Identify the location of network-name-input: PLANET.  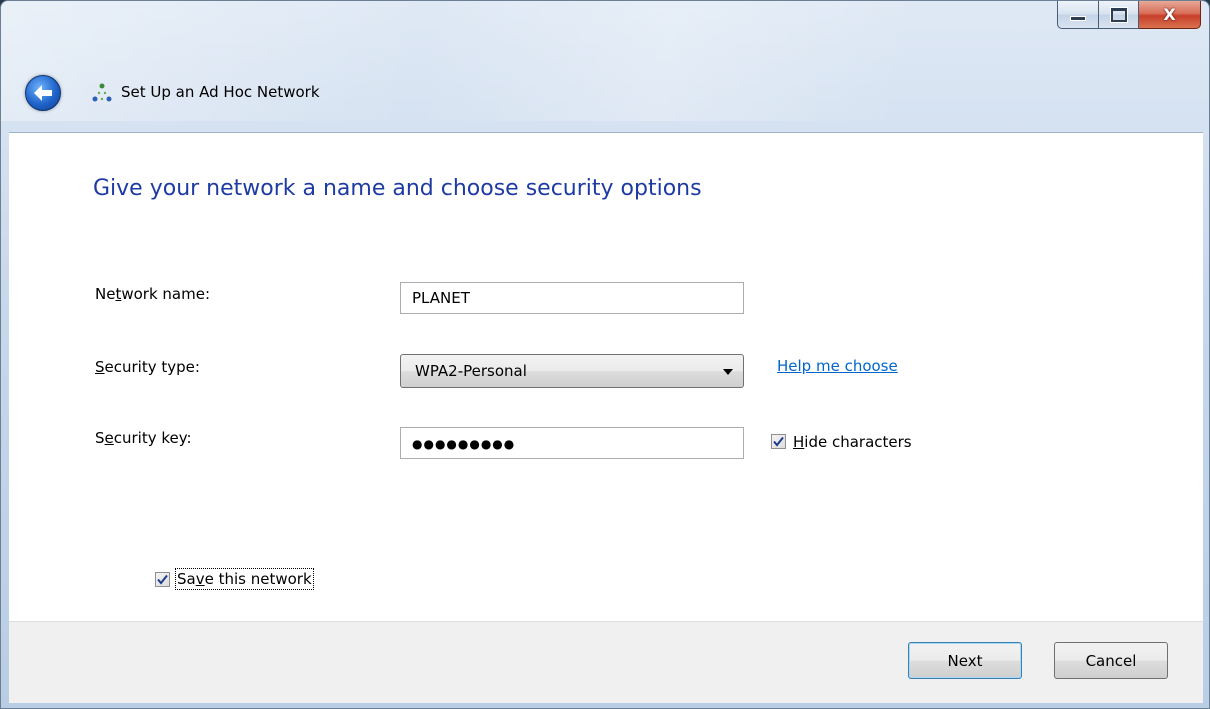
(572, 298).